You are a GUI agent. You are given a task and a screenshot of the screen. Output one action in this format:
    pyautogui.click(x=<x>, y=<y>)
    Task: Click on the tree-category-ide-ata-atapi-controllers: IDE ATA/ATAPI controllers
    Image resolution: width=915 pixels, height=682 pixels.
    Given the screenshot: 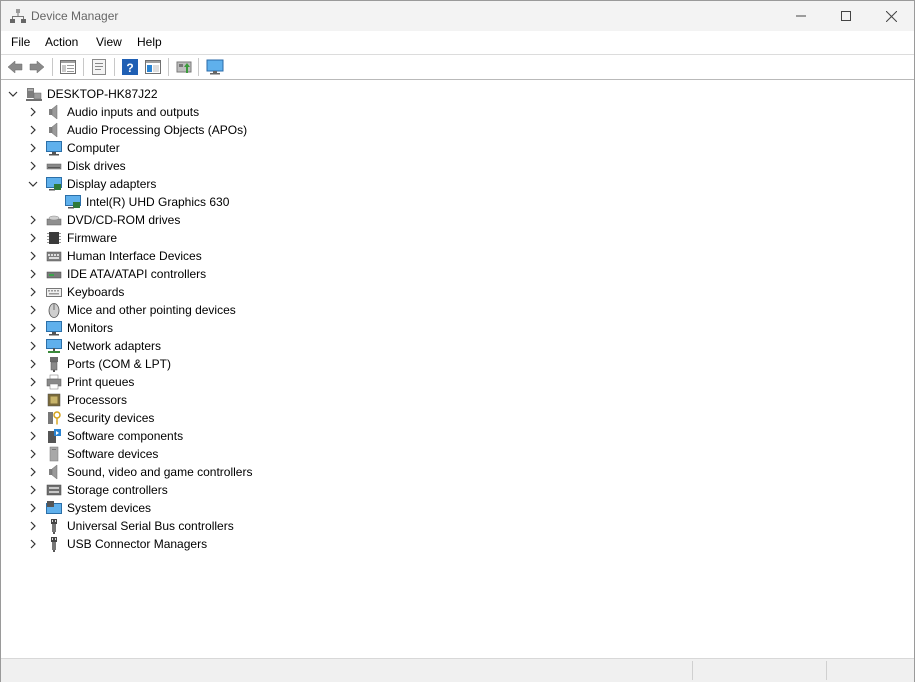 What is the action you would take?
    pyautogui.click(x=117, y=274)
    